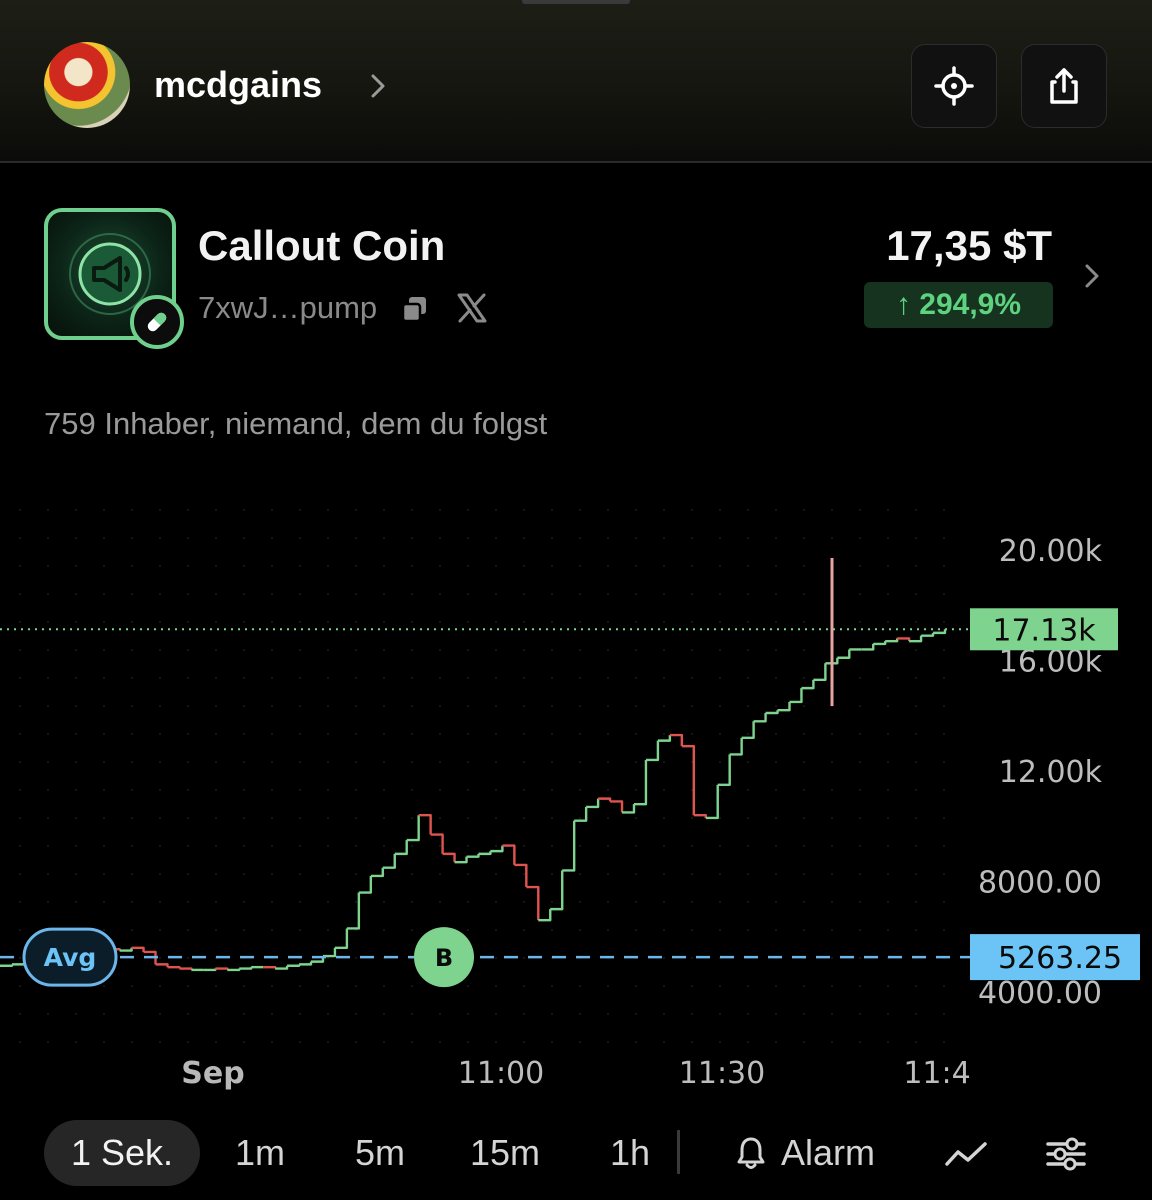 The image size is (1152, 1200). I want to click on share-button, so click(1064, 86).